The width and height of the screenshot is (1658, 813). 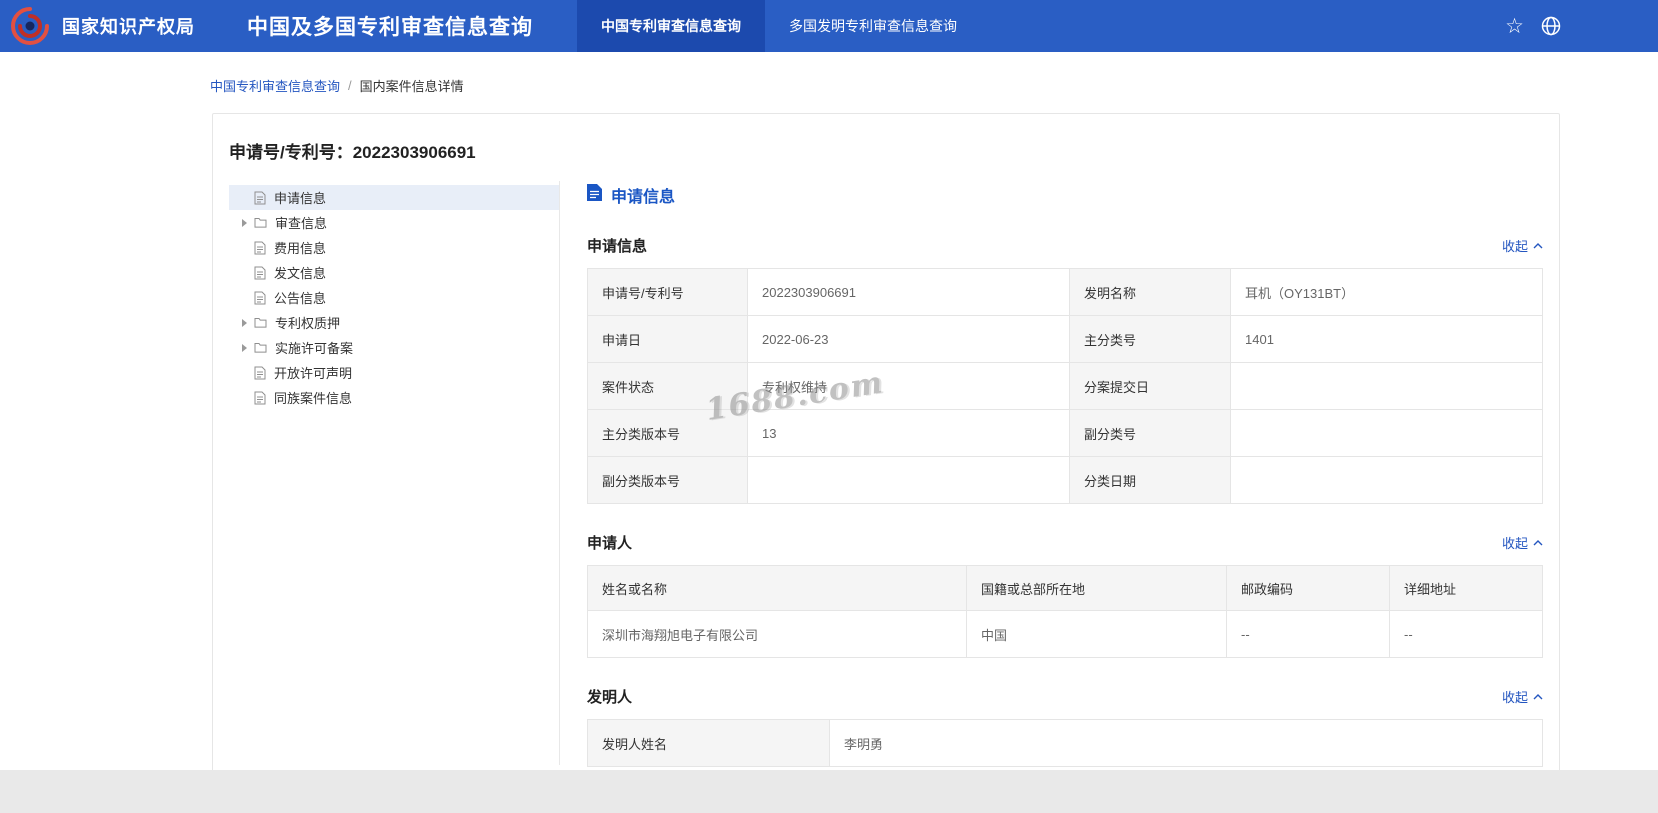 I want to click on expand-caret-icon, so click(x=244, y=222).